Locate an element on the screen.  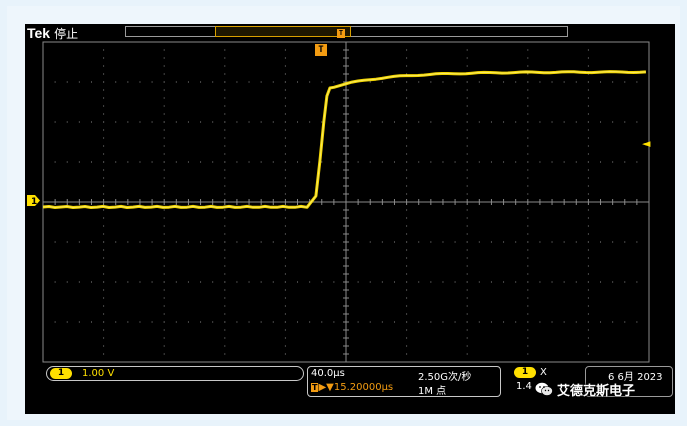
timebase-readout: 40.0µs 2.50G次/秒 T▶▼15.20000µs 1M 点 is located at coordinates (404, 381).